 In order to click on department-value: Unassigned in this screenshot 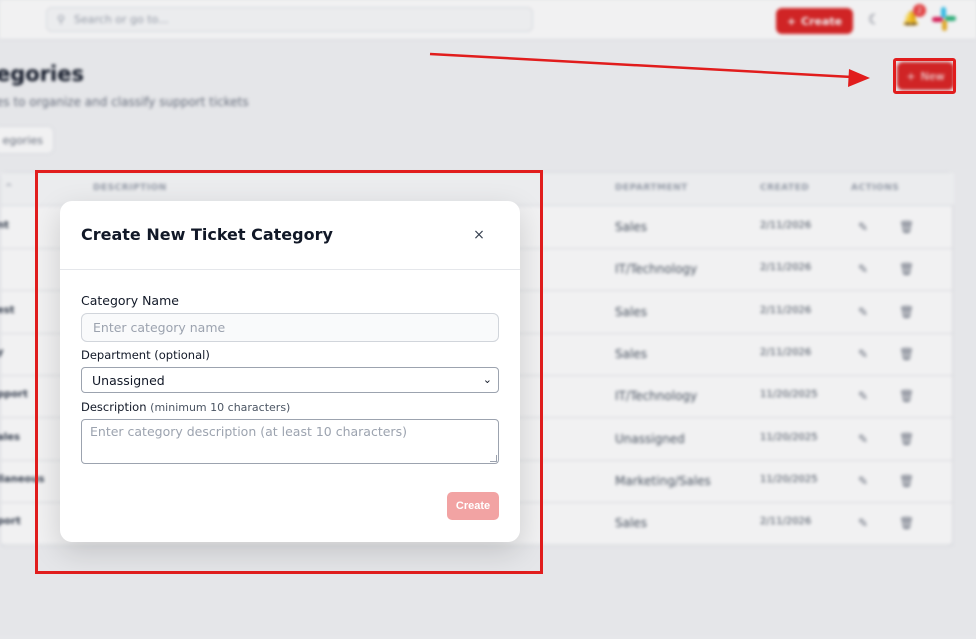, I will do `click(128, 380)`.